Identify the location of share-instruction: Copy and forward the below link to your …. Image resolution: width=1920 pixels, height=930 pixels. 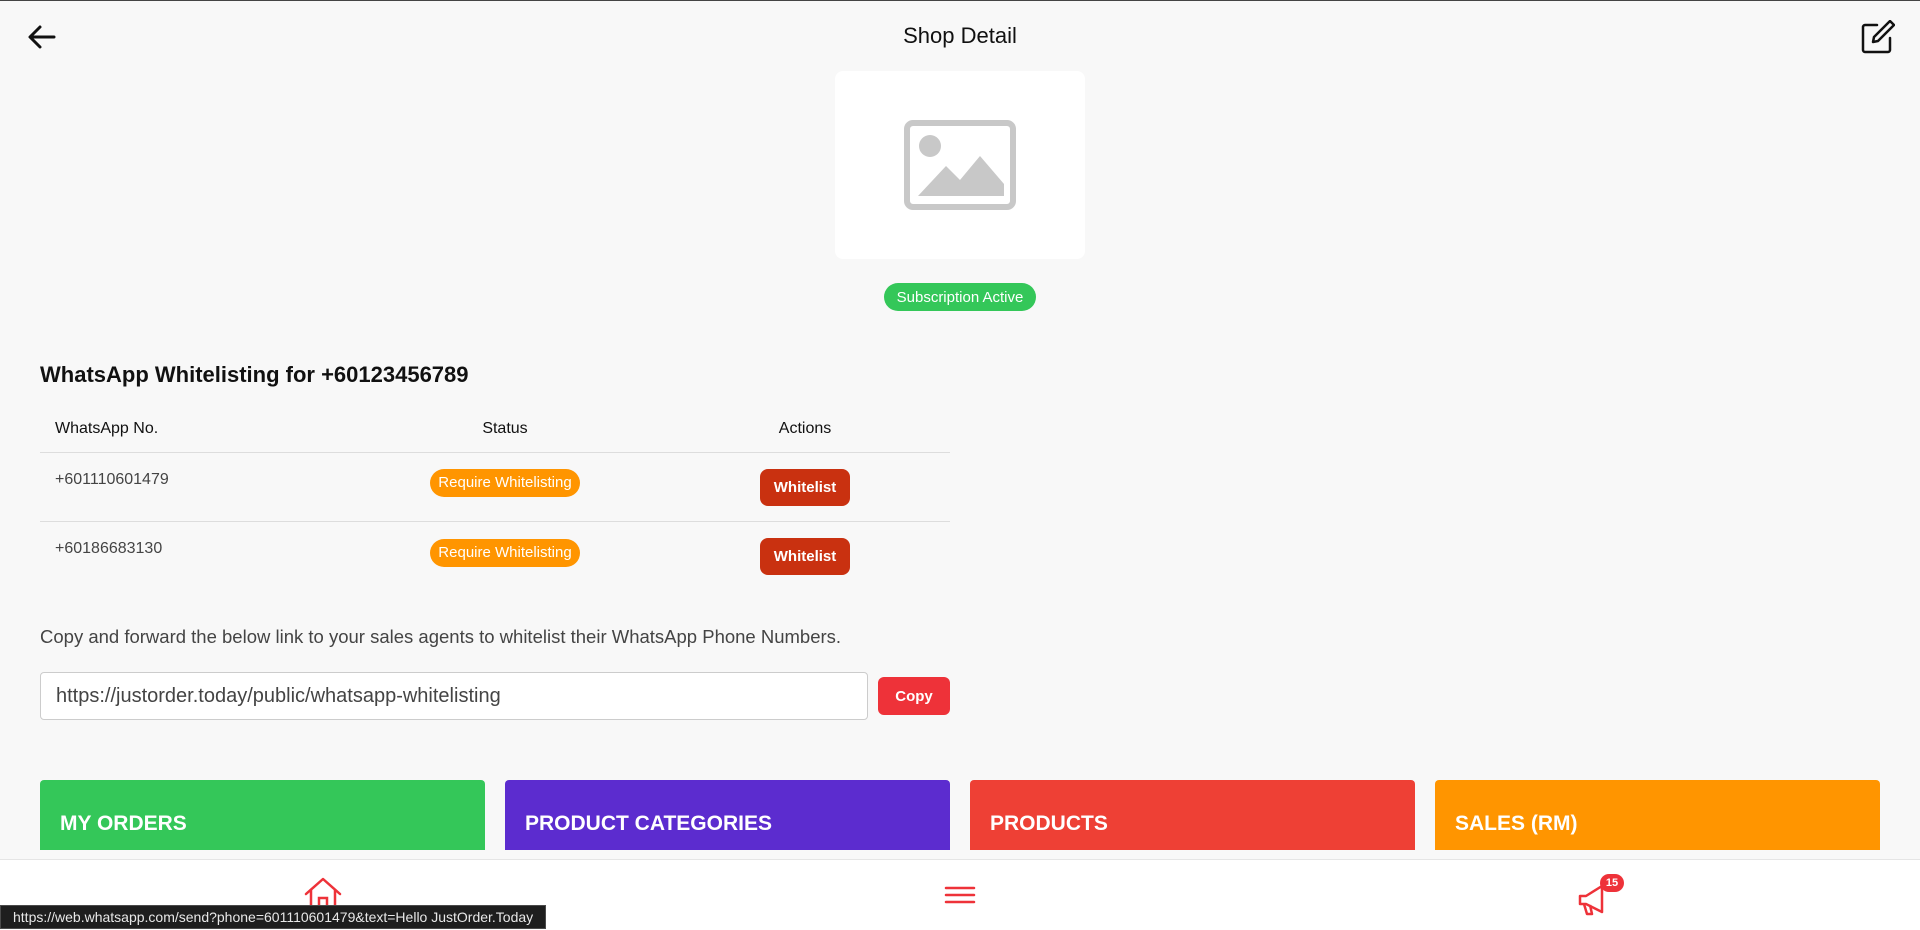
(441, 636).